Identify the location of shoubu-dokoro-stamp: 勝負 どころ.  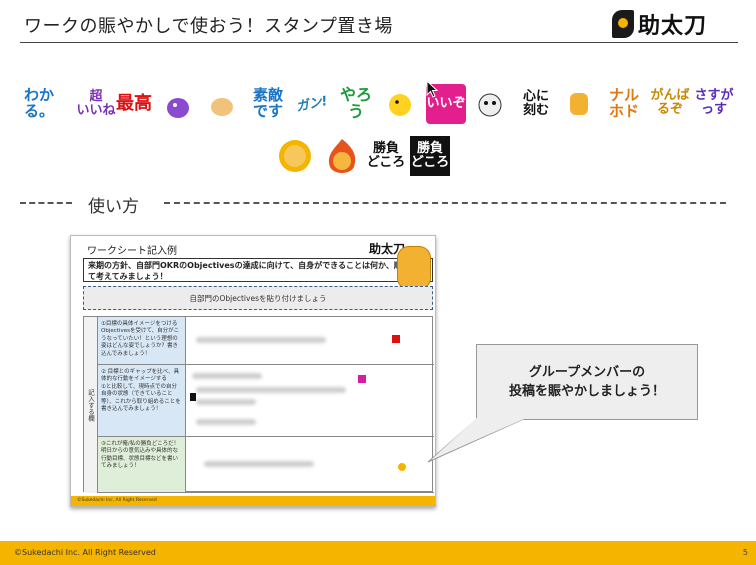
(386, 156).